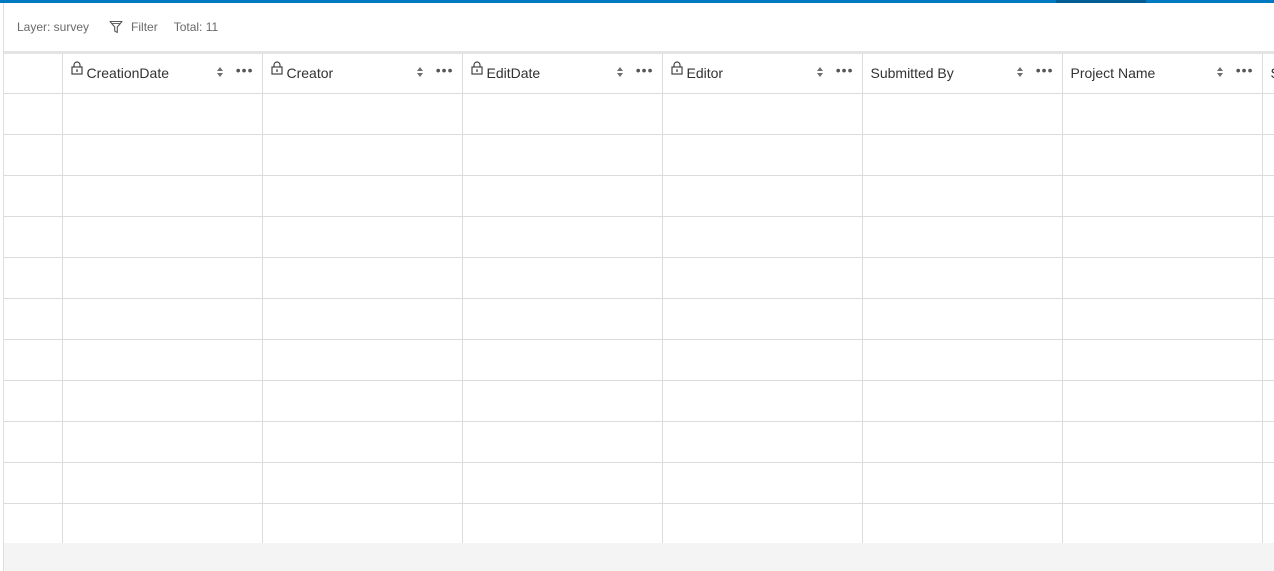 Image resolution: width=1274 pixels, height=571 pixels. What do you see at coordinates (762, 74) in the screenshot?
I see `column-header-editor: Editor •••` at bounding box center [762, 74].